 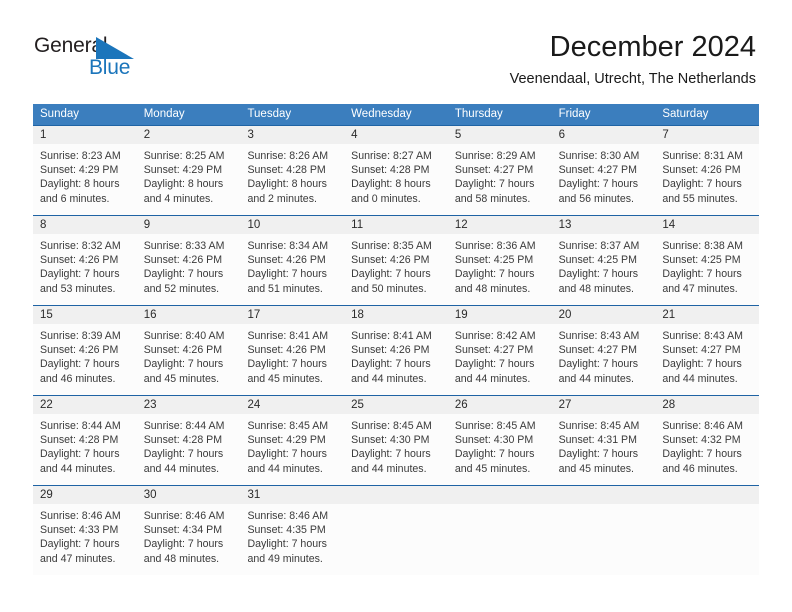 What do you see at coordinates (292, 495) in the screenshot?
I see `day-number: 31` at bounding box center [292, 495].